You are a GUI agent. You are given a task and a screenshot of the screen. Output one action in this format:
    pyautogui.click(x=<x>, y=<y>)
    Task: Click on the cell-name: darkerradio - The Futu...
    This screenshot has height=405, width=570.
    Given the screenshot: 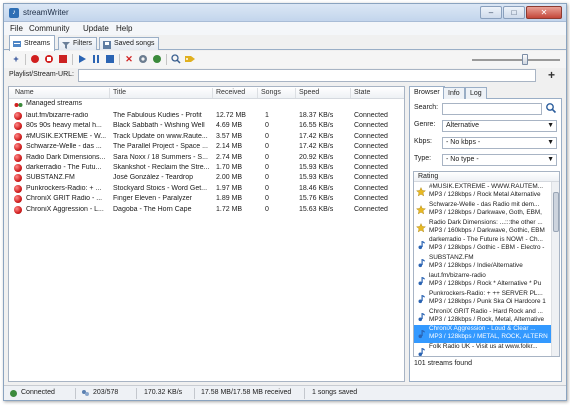 What is the action you would take?
    pyautogui.click(x=64, y=167)
    